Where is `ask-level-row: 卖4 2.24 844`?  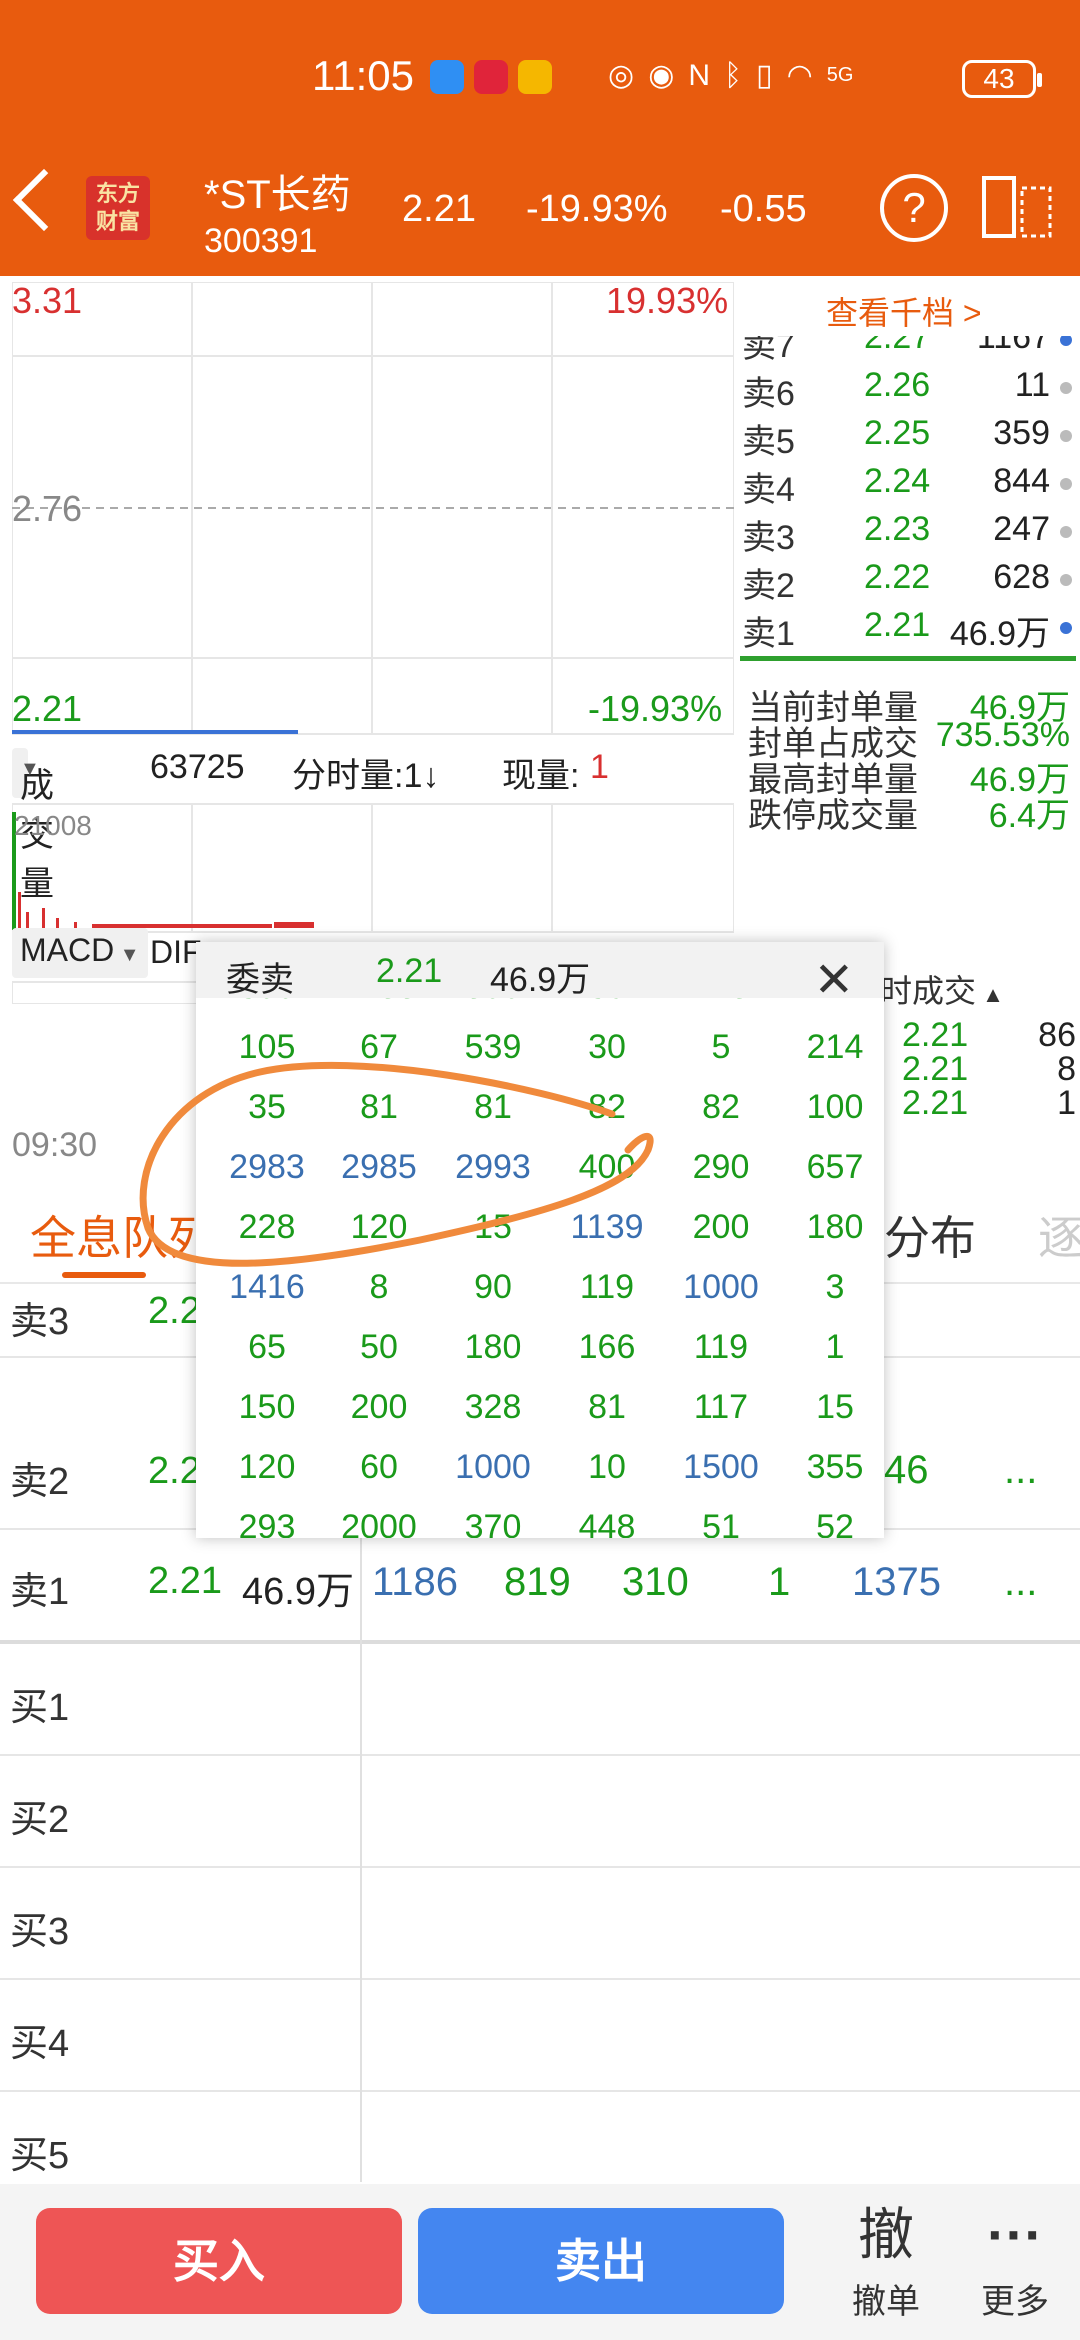
ask-level-row: 卖4 2.24 844 is located at coordinates (910, 486).